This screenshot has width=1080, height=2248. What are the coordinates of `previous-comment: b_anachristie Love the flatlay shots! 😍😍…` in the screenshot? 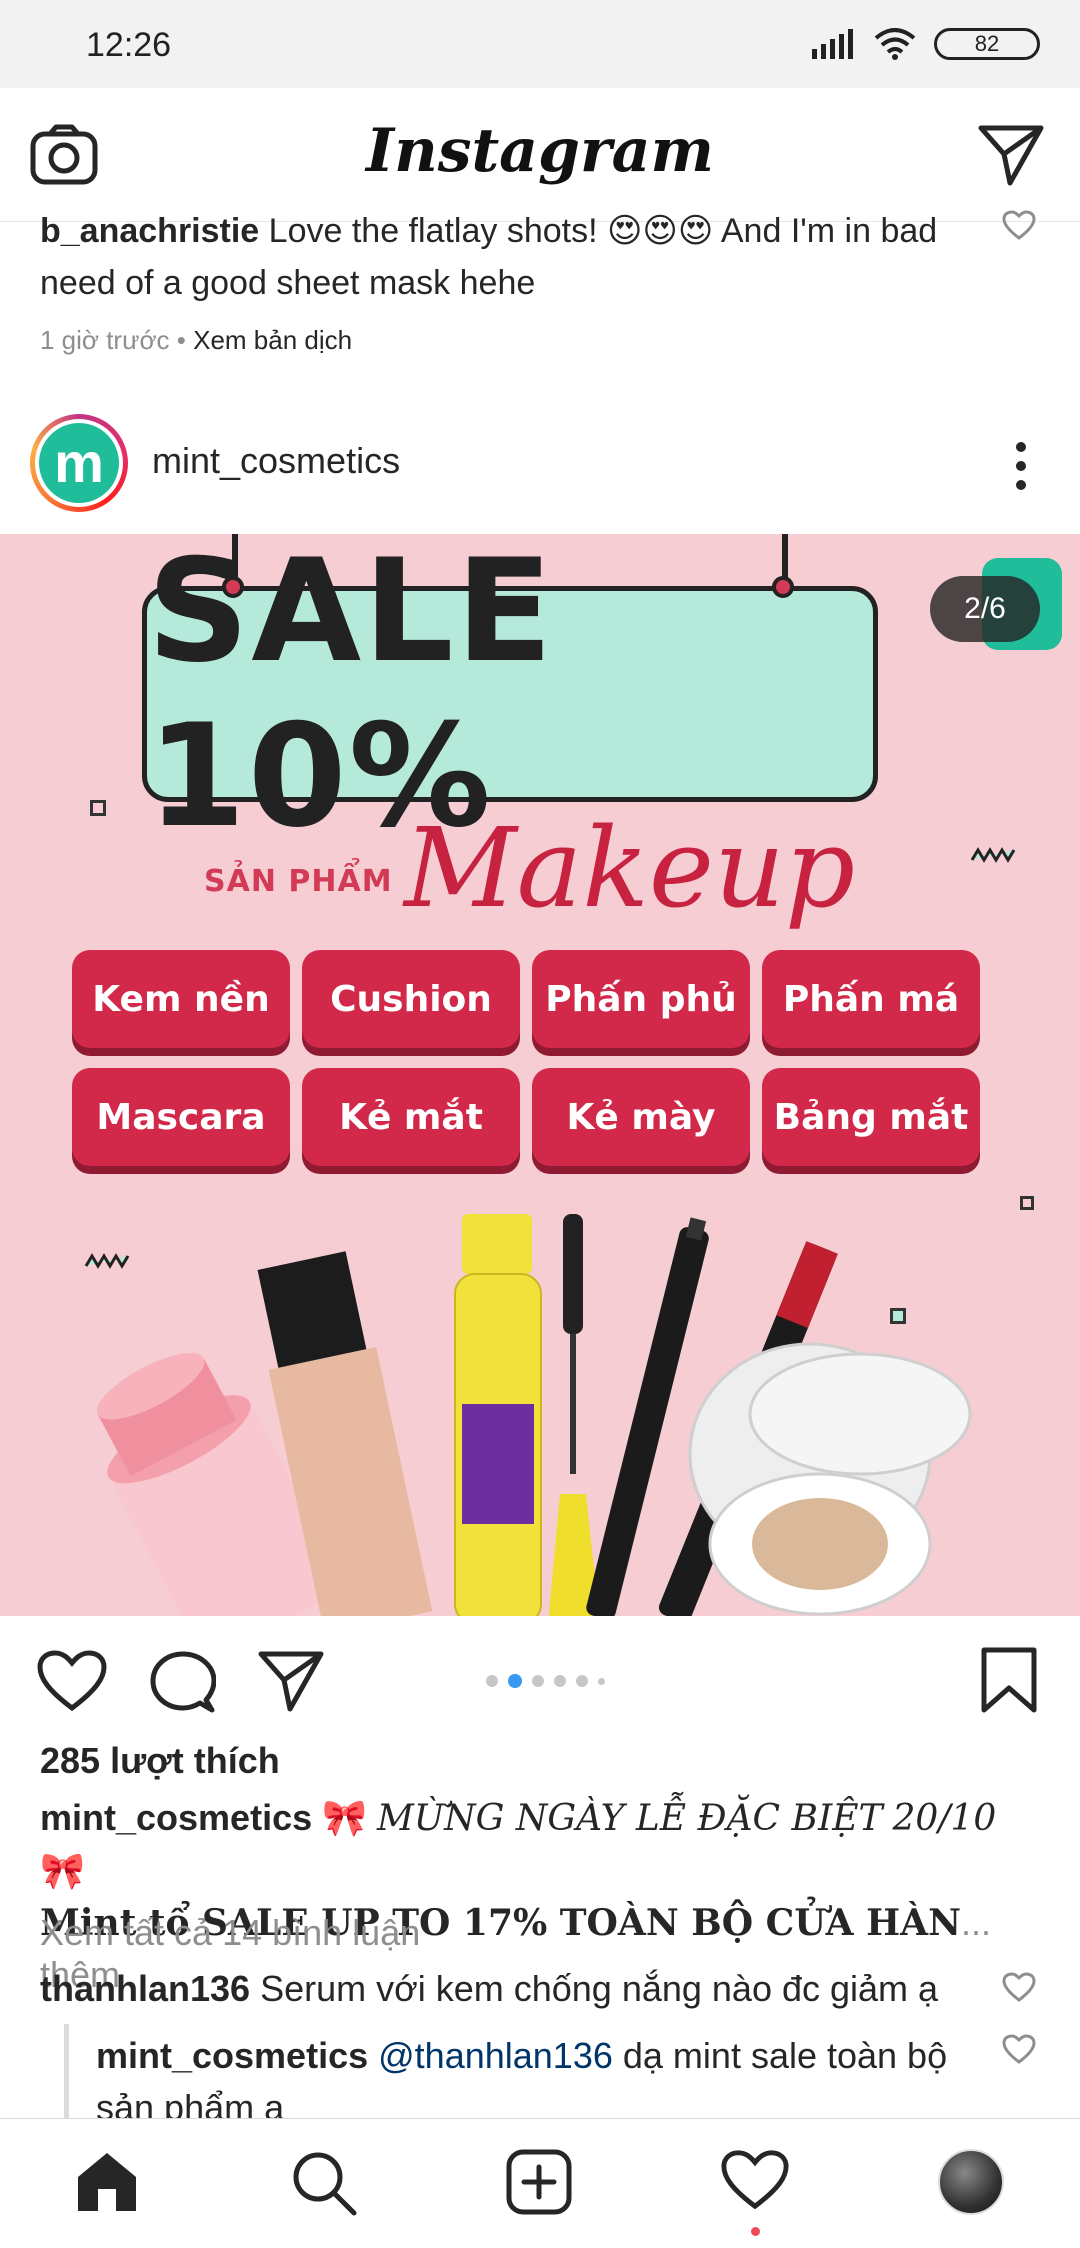 It's located at (520, 257).